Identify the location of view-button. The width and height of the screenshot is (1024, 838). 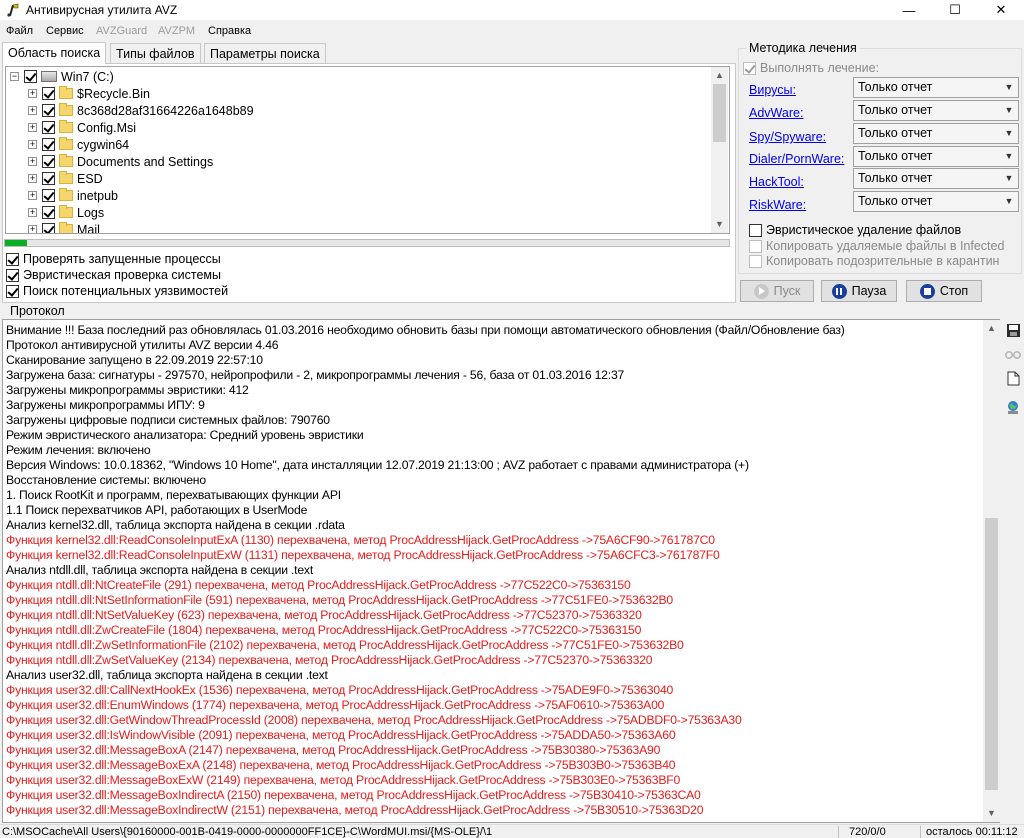
(1013, 354).